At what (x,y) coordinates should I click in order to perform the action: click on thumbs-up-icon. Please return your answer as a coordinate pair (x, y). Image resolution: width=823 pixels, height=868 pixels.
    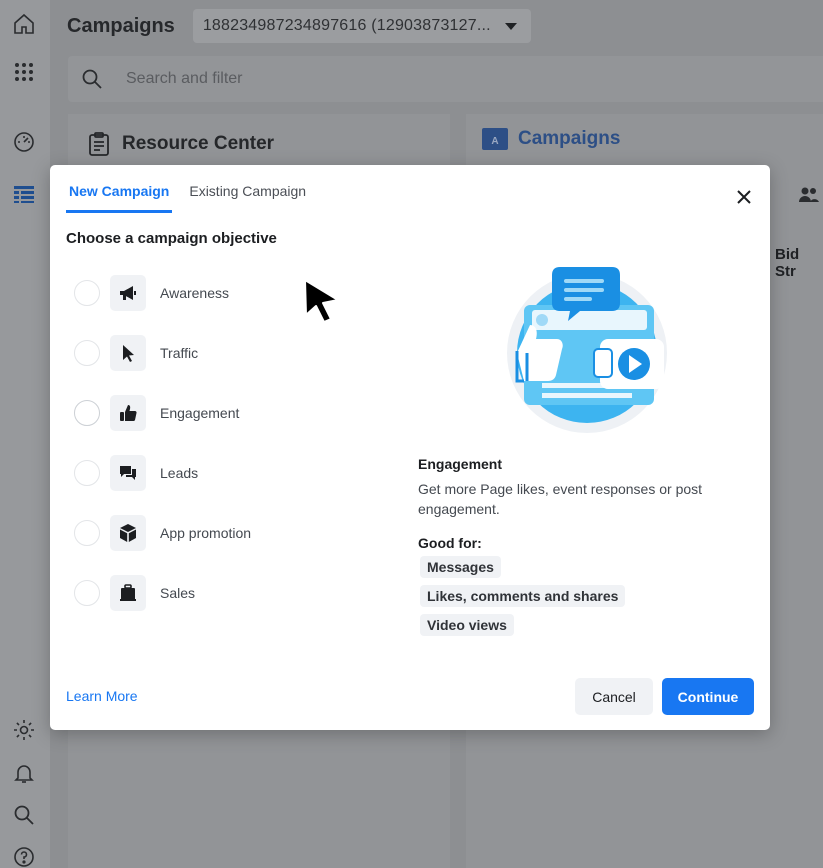
    Looking at the image, I should click on (128, 413).